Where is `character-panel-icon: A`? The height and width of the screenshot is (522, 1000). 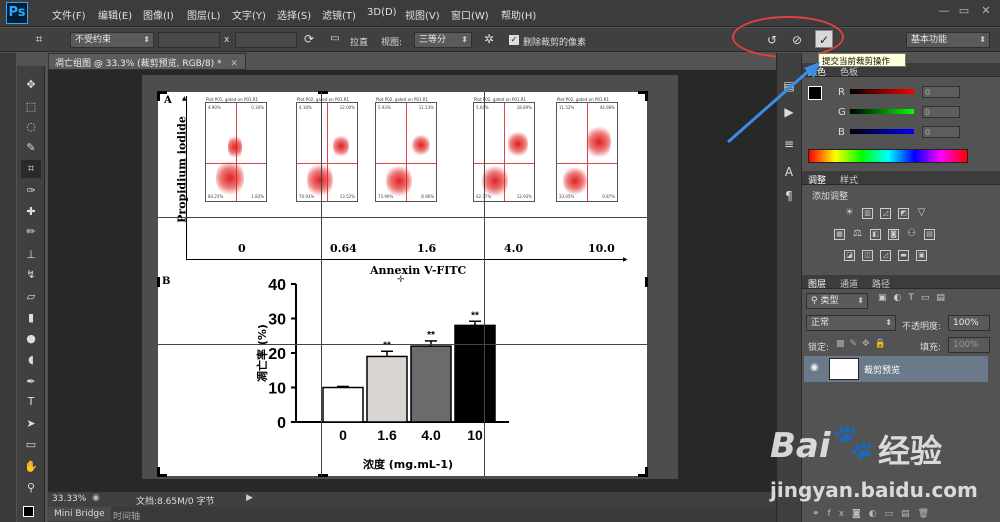 character-panel-icon: A is located at coordinates (789, 172).